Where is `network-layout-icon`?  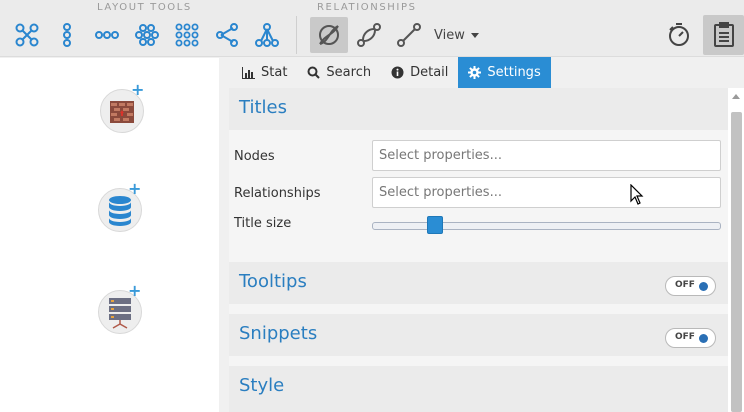 network-layout-icon is located at coordinates (27, 35).